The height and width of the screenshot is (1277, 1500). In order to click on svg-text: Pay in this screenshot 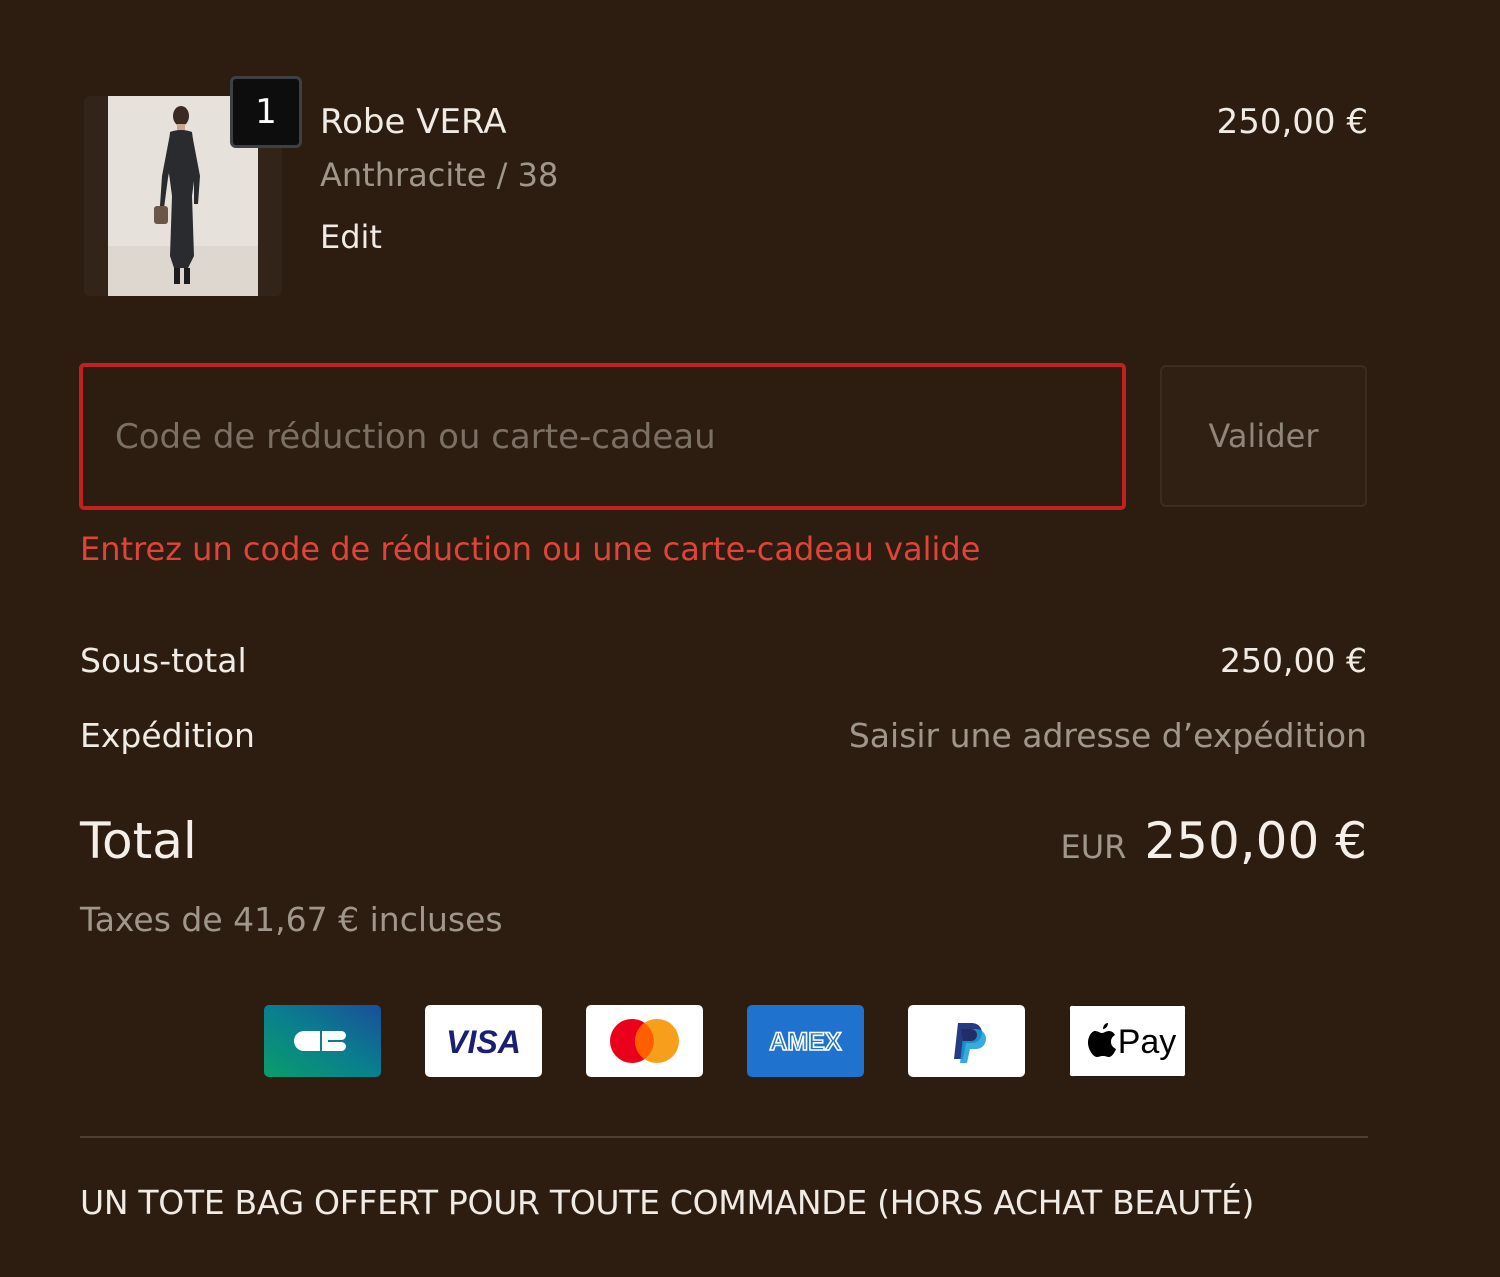, I will do `click(1147, 1042)`.